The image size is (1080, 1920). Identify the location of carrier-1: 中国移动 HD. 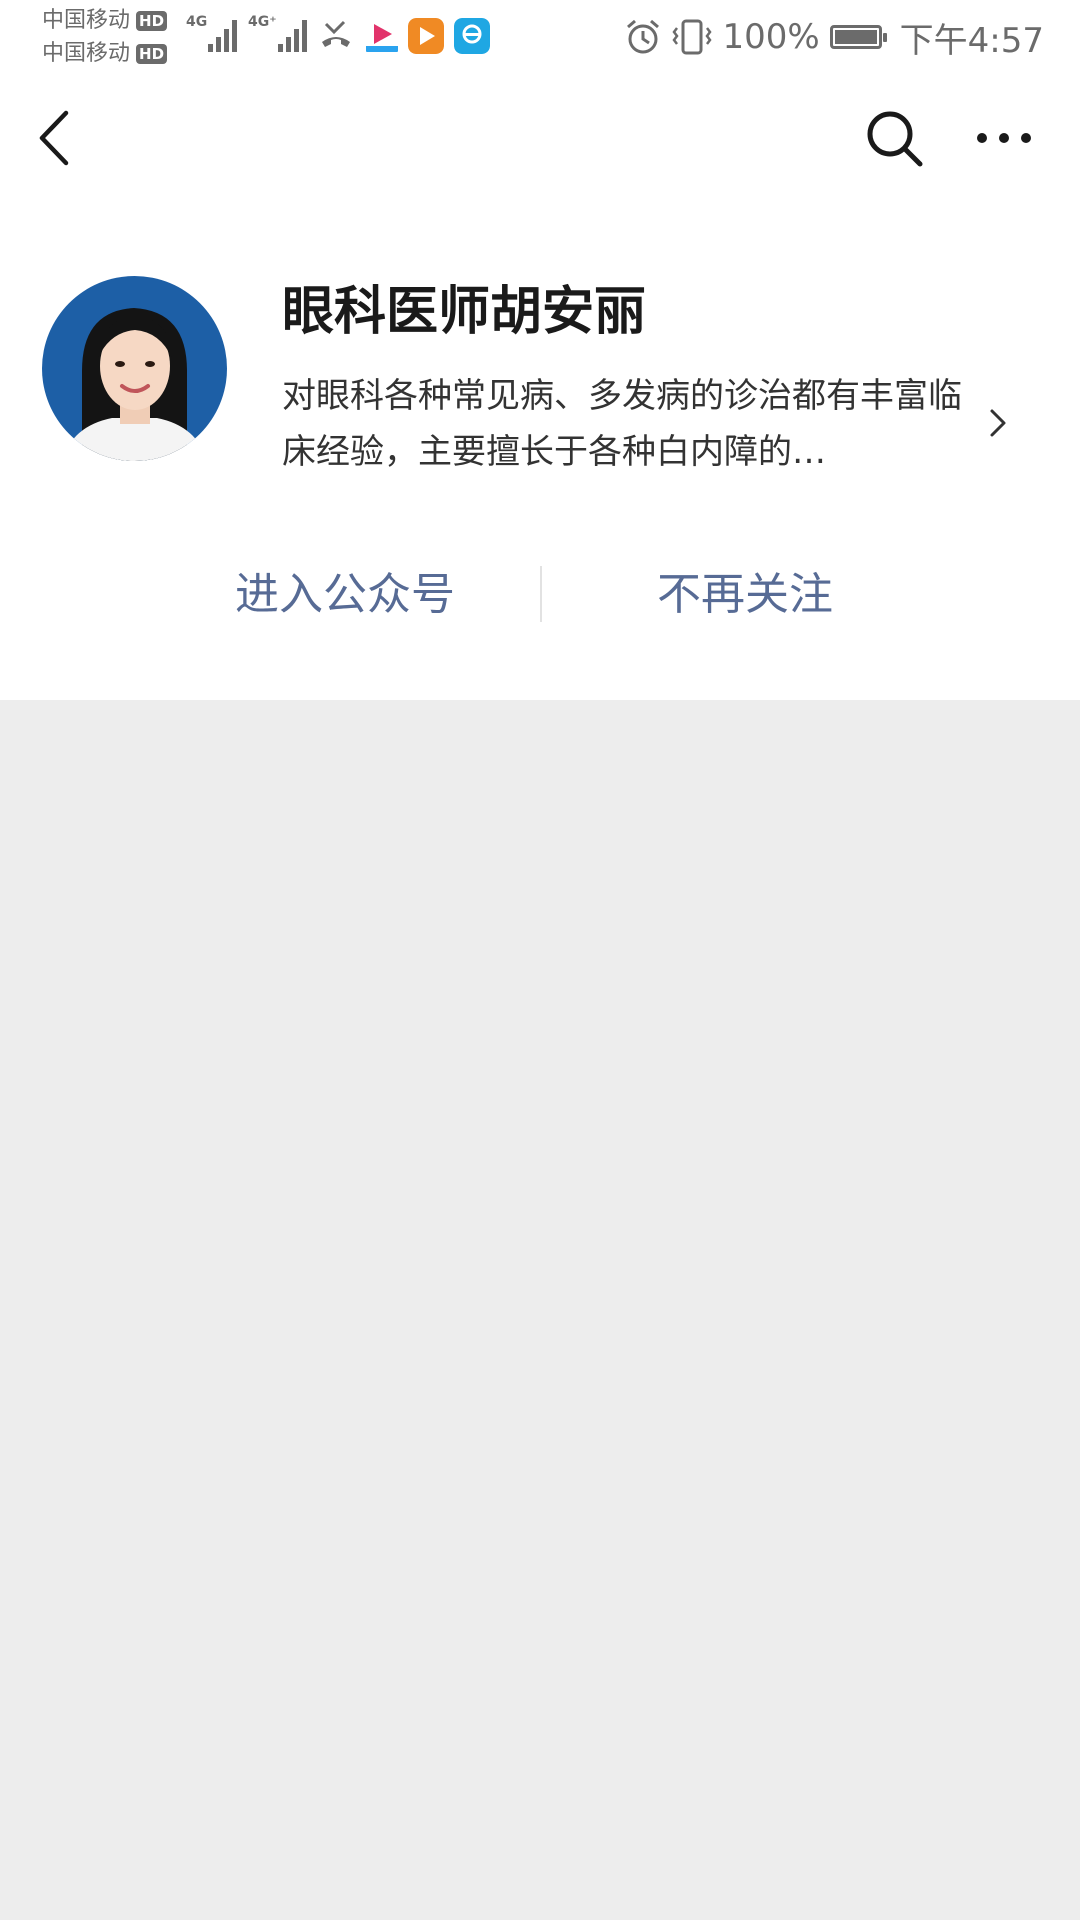
(105, 21).